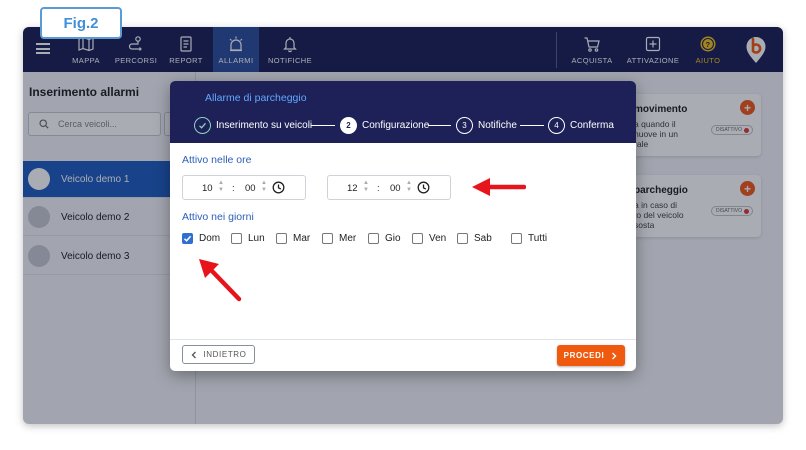  Describe the element at coordinates (389, 187) in the screenshot. I see `time-to-picker: 12 ▲ ▼ : 00 ▲ ▼` at that location.